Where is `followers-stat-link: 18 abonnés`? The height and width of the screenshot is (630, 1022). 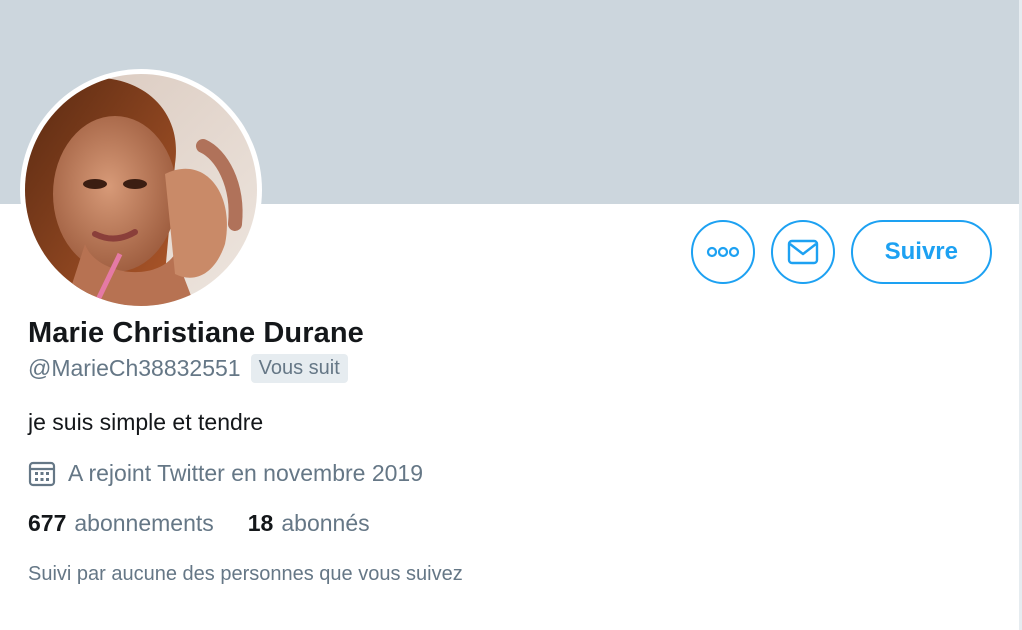
followers-stat-link: 18 abonnés is located at coordinates (309, 523).